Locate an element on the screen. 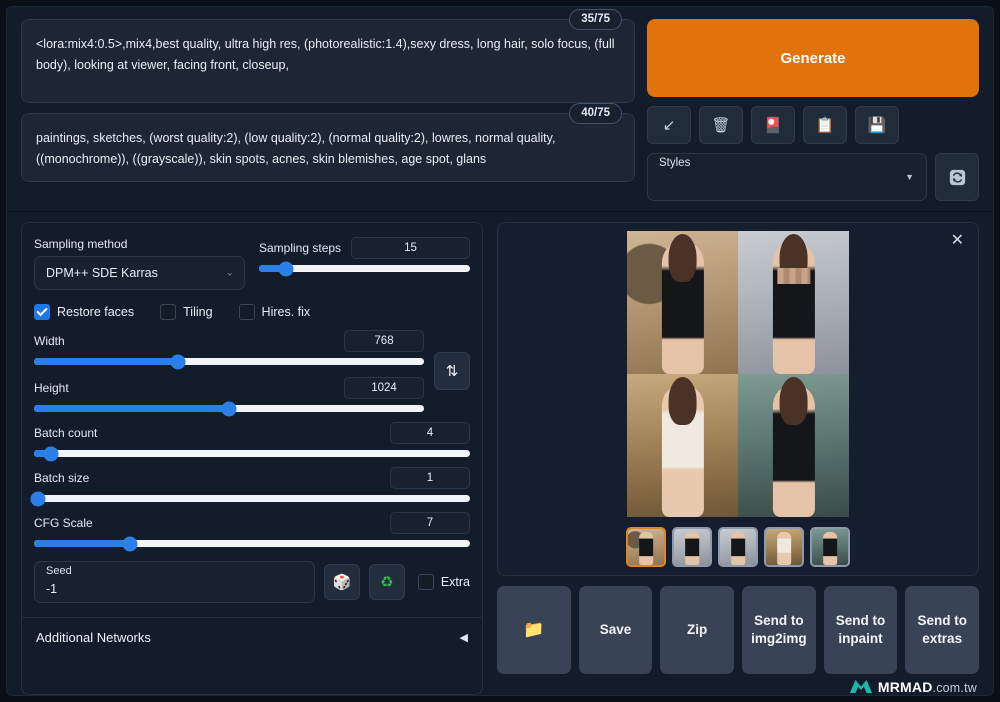  width-input: 768 is located at coordinates (384, 341).